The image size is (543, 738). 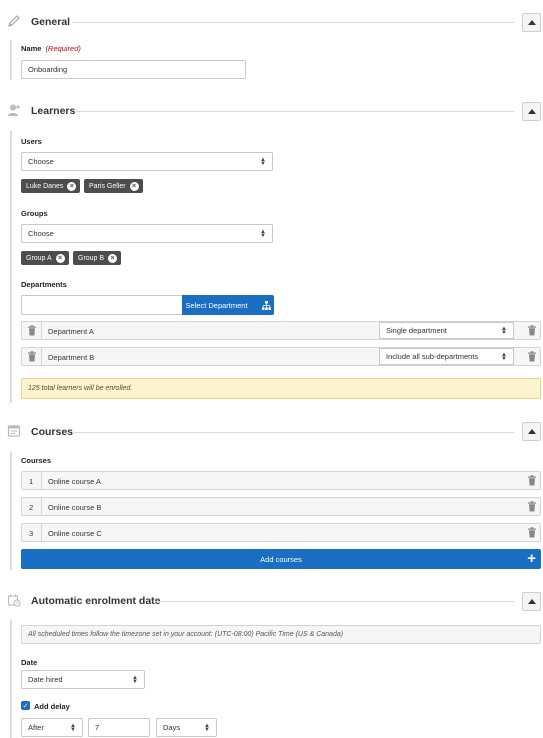 What do you see at coordinates (14, 431) in the screenshot?
I see `calendar-icon` at bounding box center [14, 431].